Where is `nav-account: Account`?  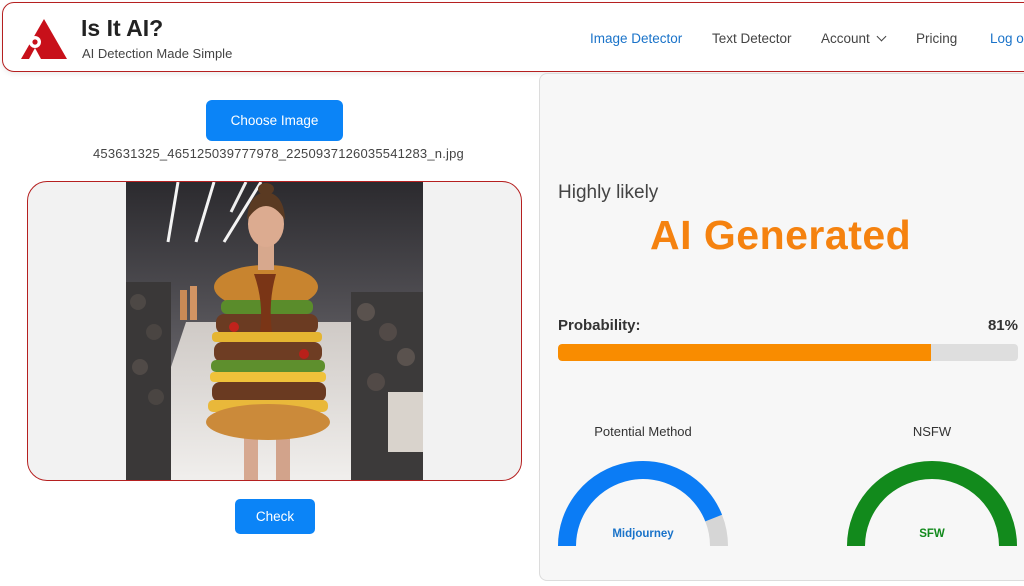 nav-account: Account is located at coordinates (854, 38).